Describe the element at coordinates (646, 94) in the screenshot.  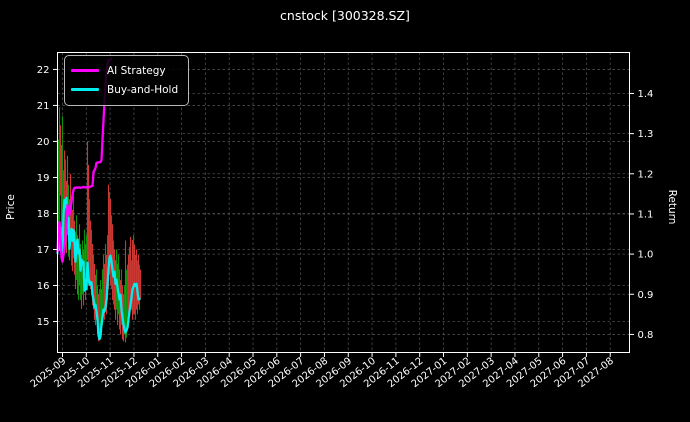
I see `svg-text: 1.4` at that location.